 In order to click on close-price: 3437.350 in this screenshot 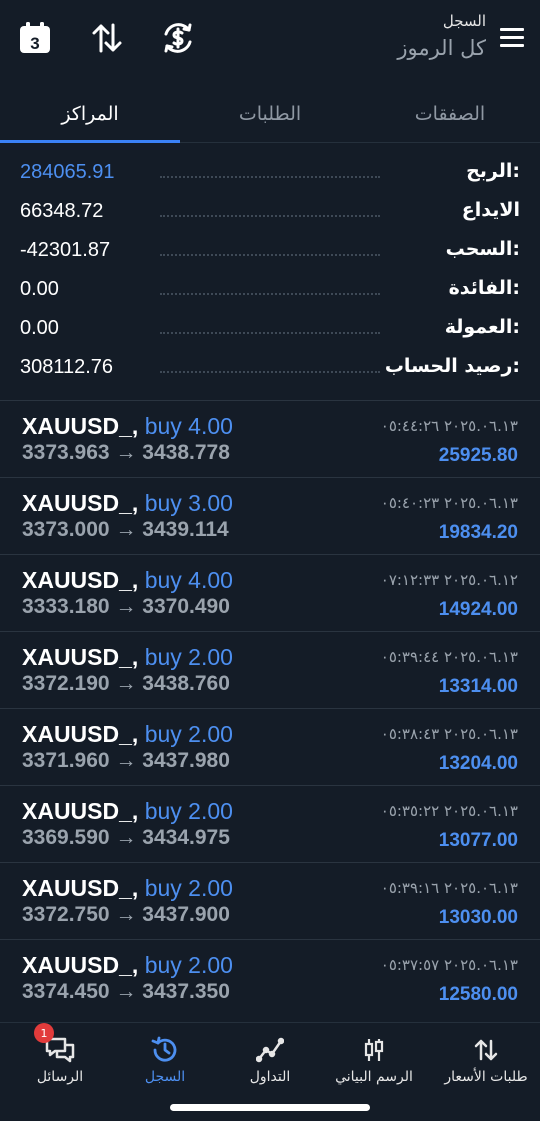, I will do `click(186, 991)`.